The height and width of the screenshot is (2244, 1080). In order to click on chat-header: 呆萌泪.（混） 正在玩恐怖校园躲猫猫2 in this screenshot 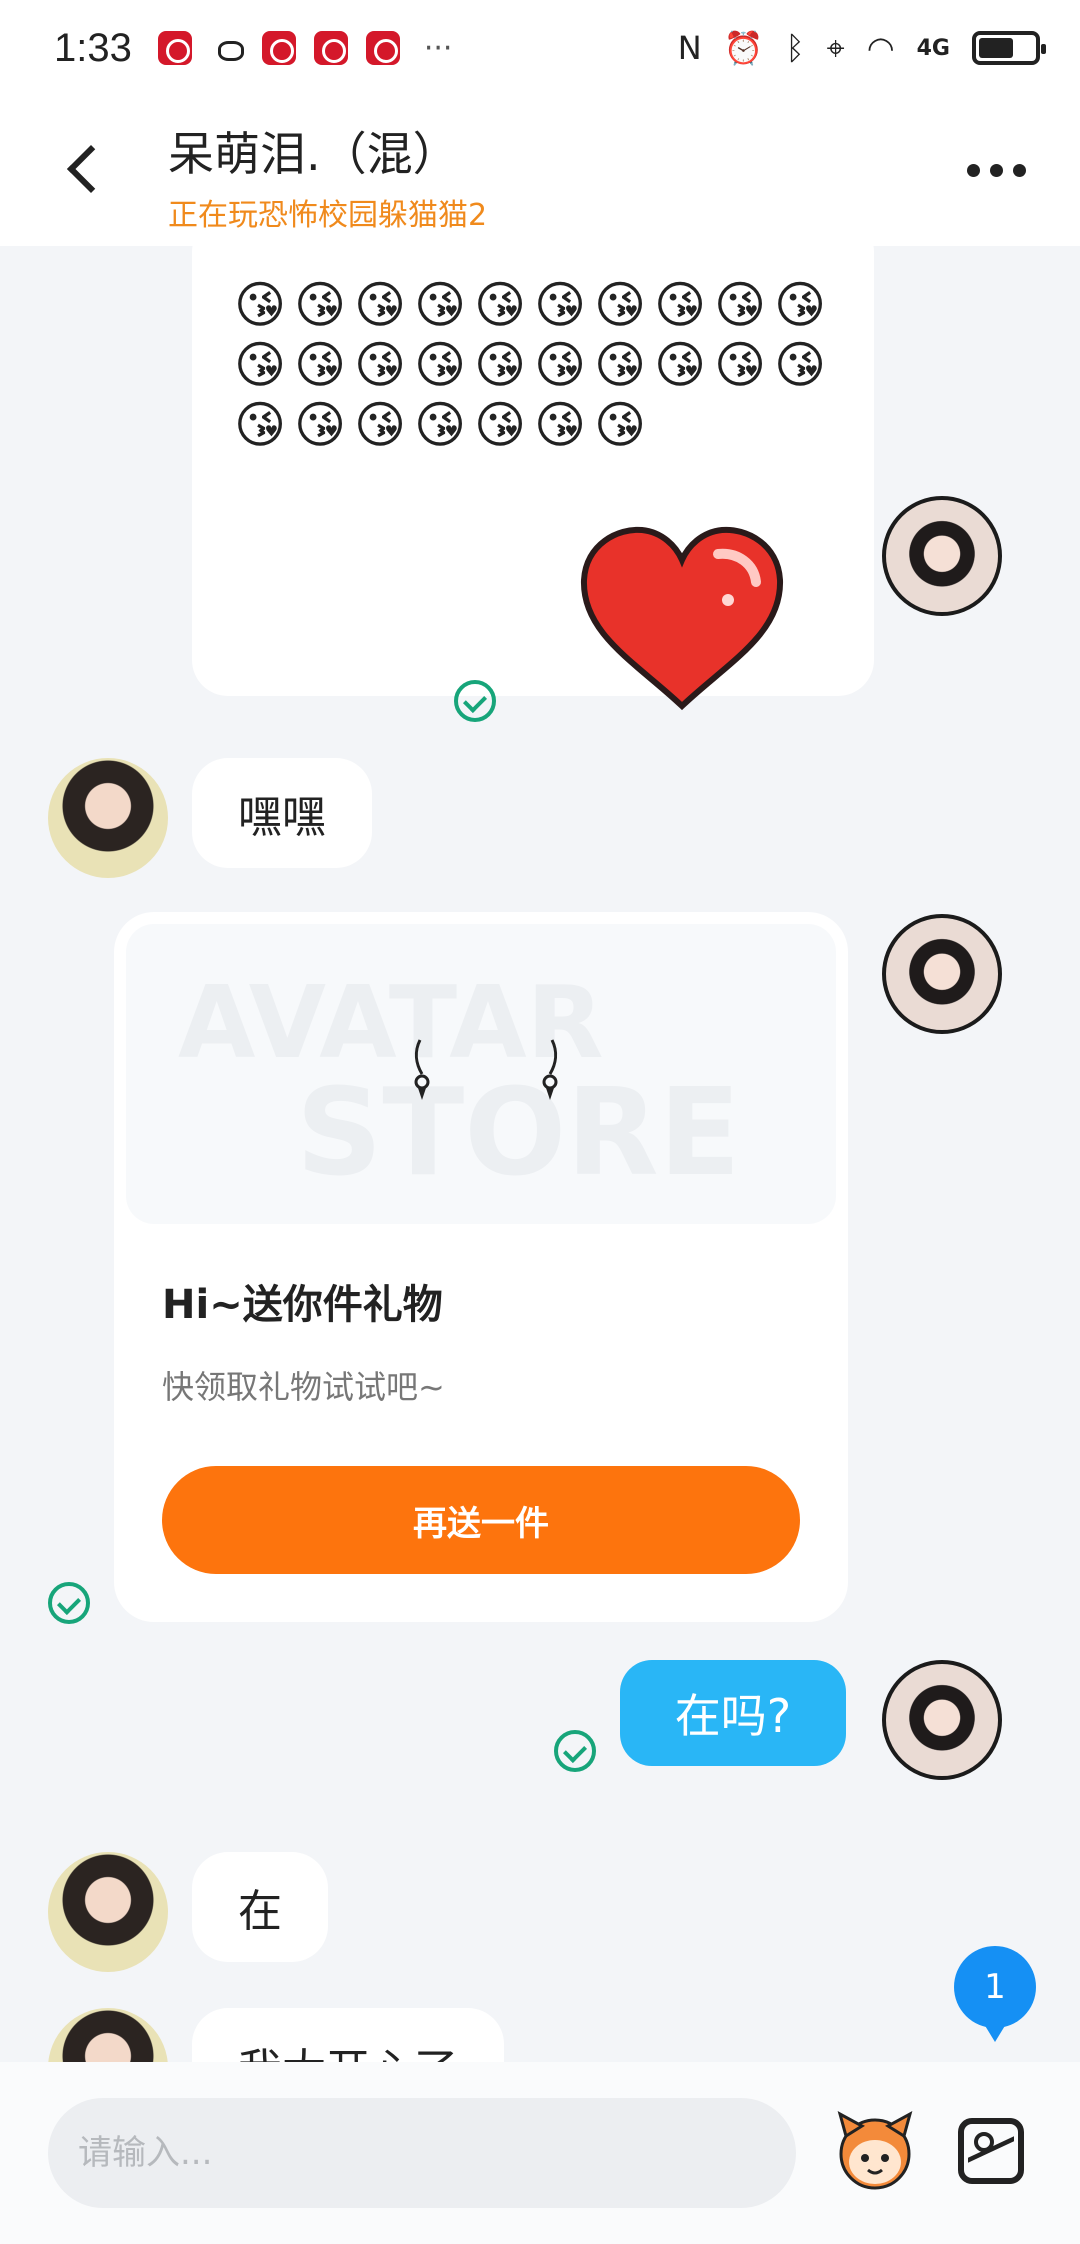, I will do `click(540, 171)`.